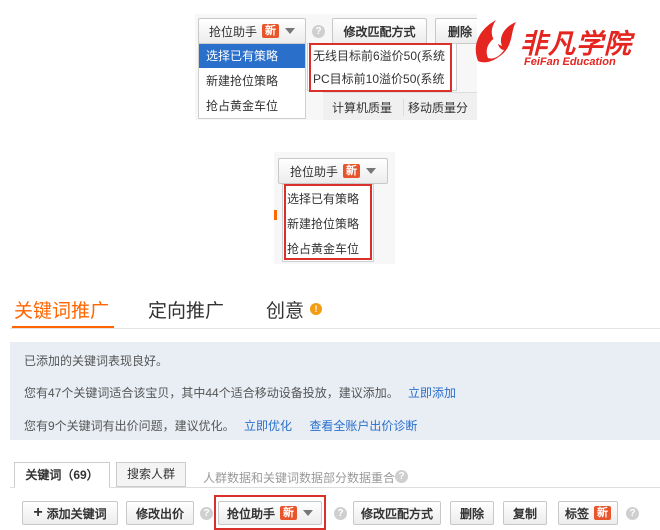 The height and width of the screenshot is (530, 660). I want to click on copy-button: 复制, so click(525, 513).